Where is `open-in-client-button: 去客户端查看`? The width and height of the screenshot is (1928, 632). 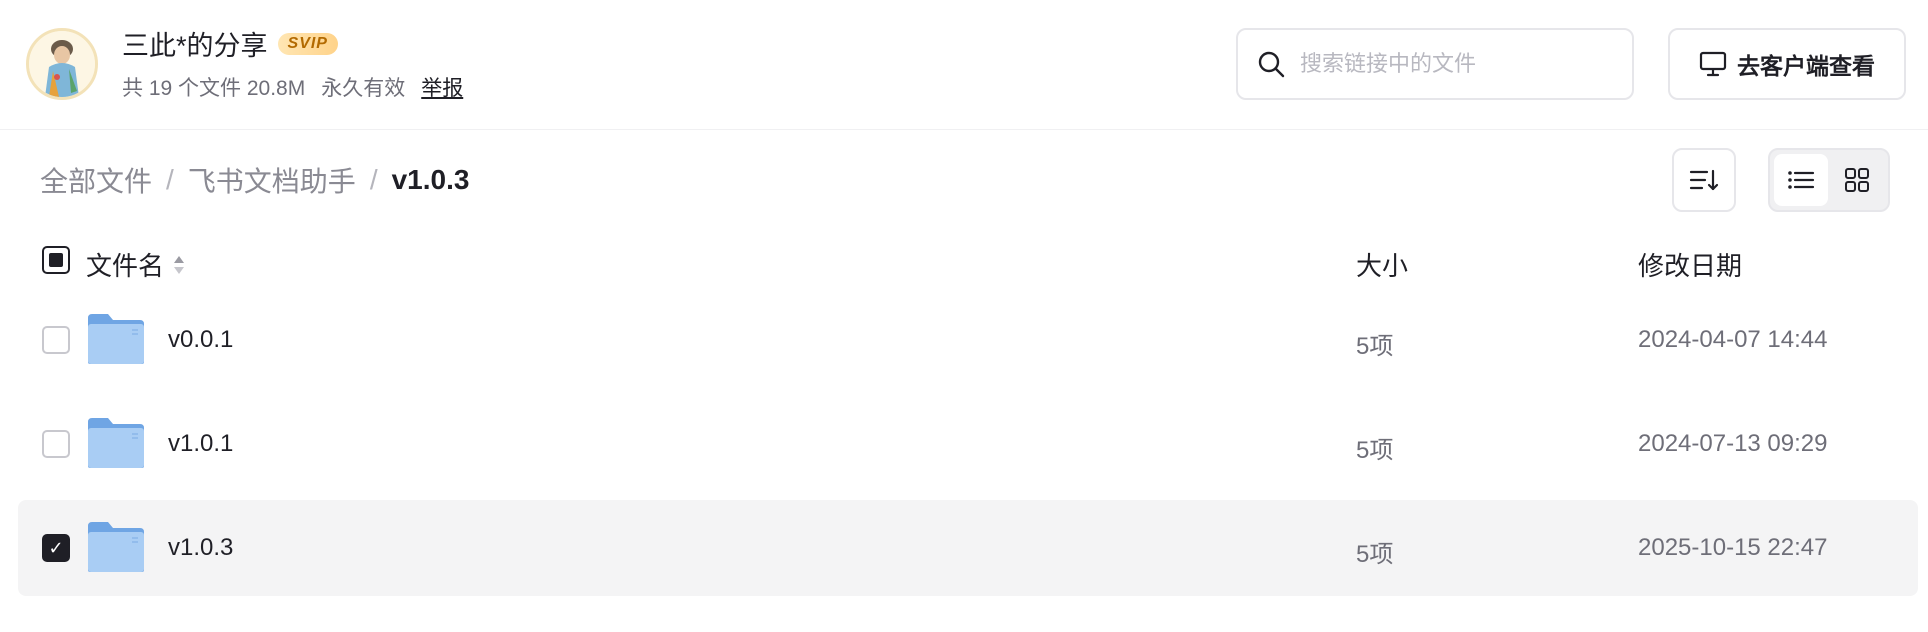
open-in-client-button: 去客户端查看 is located at coordinates (1787, 64).